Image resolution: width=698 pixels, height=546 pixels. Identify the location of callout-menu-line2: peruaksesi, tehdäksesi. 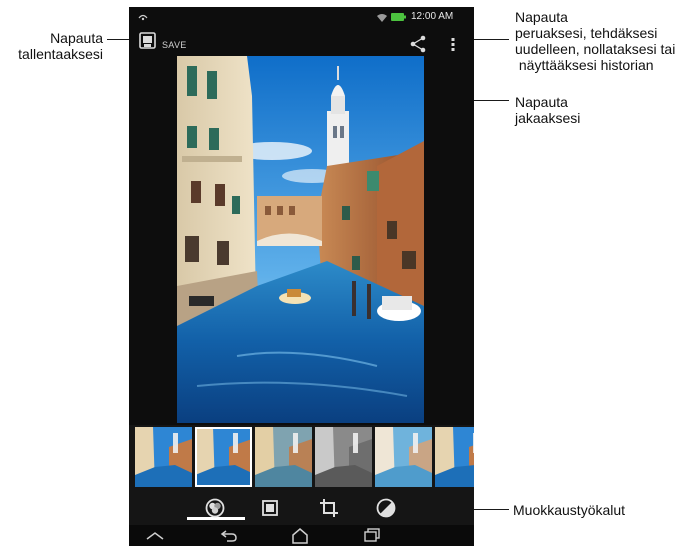
(586, 33).